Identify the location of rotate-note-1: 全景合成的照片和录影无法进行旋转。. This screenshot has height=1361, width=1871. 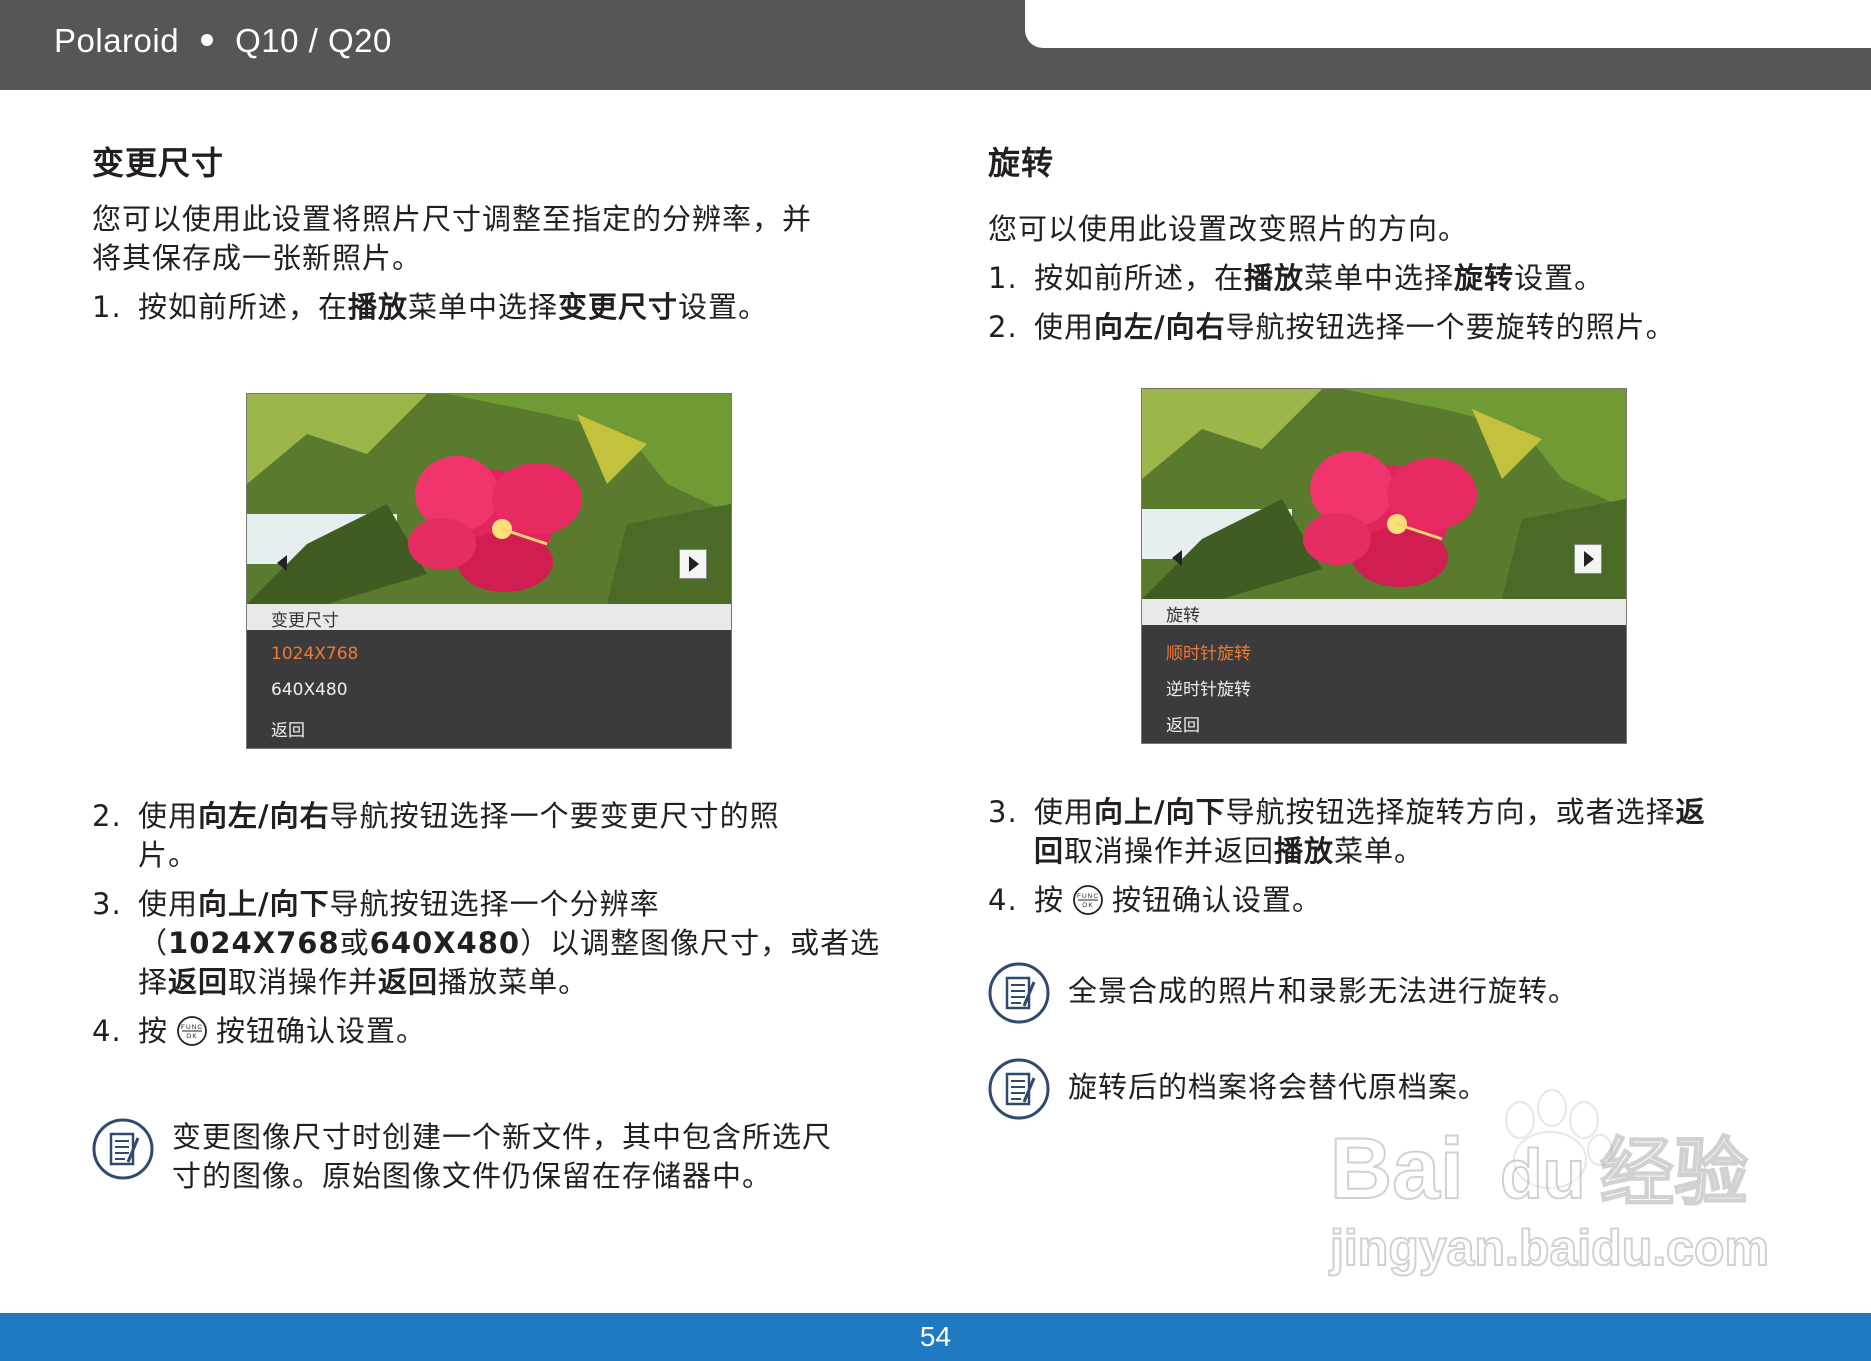
(1398, 994).